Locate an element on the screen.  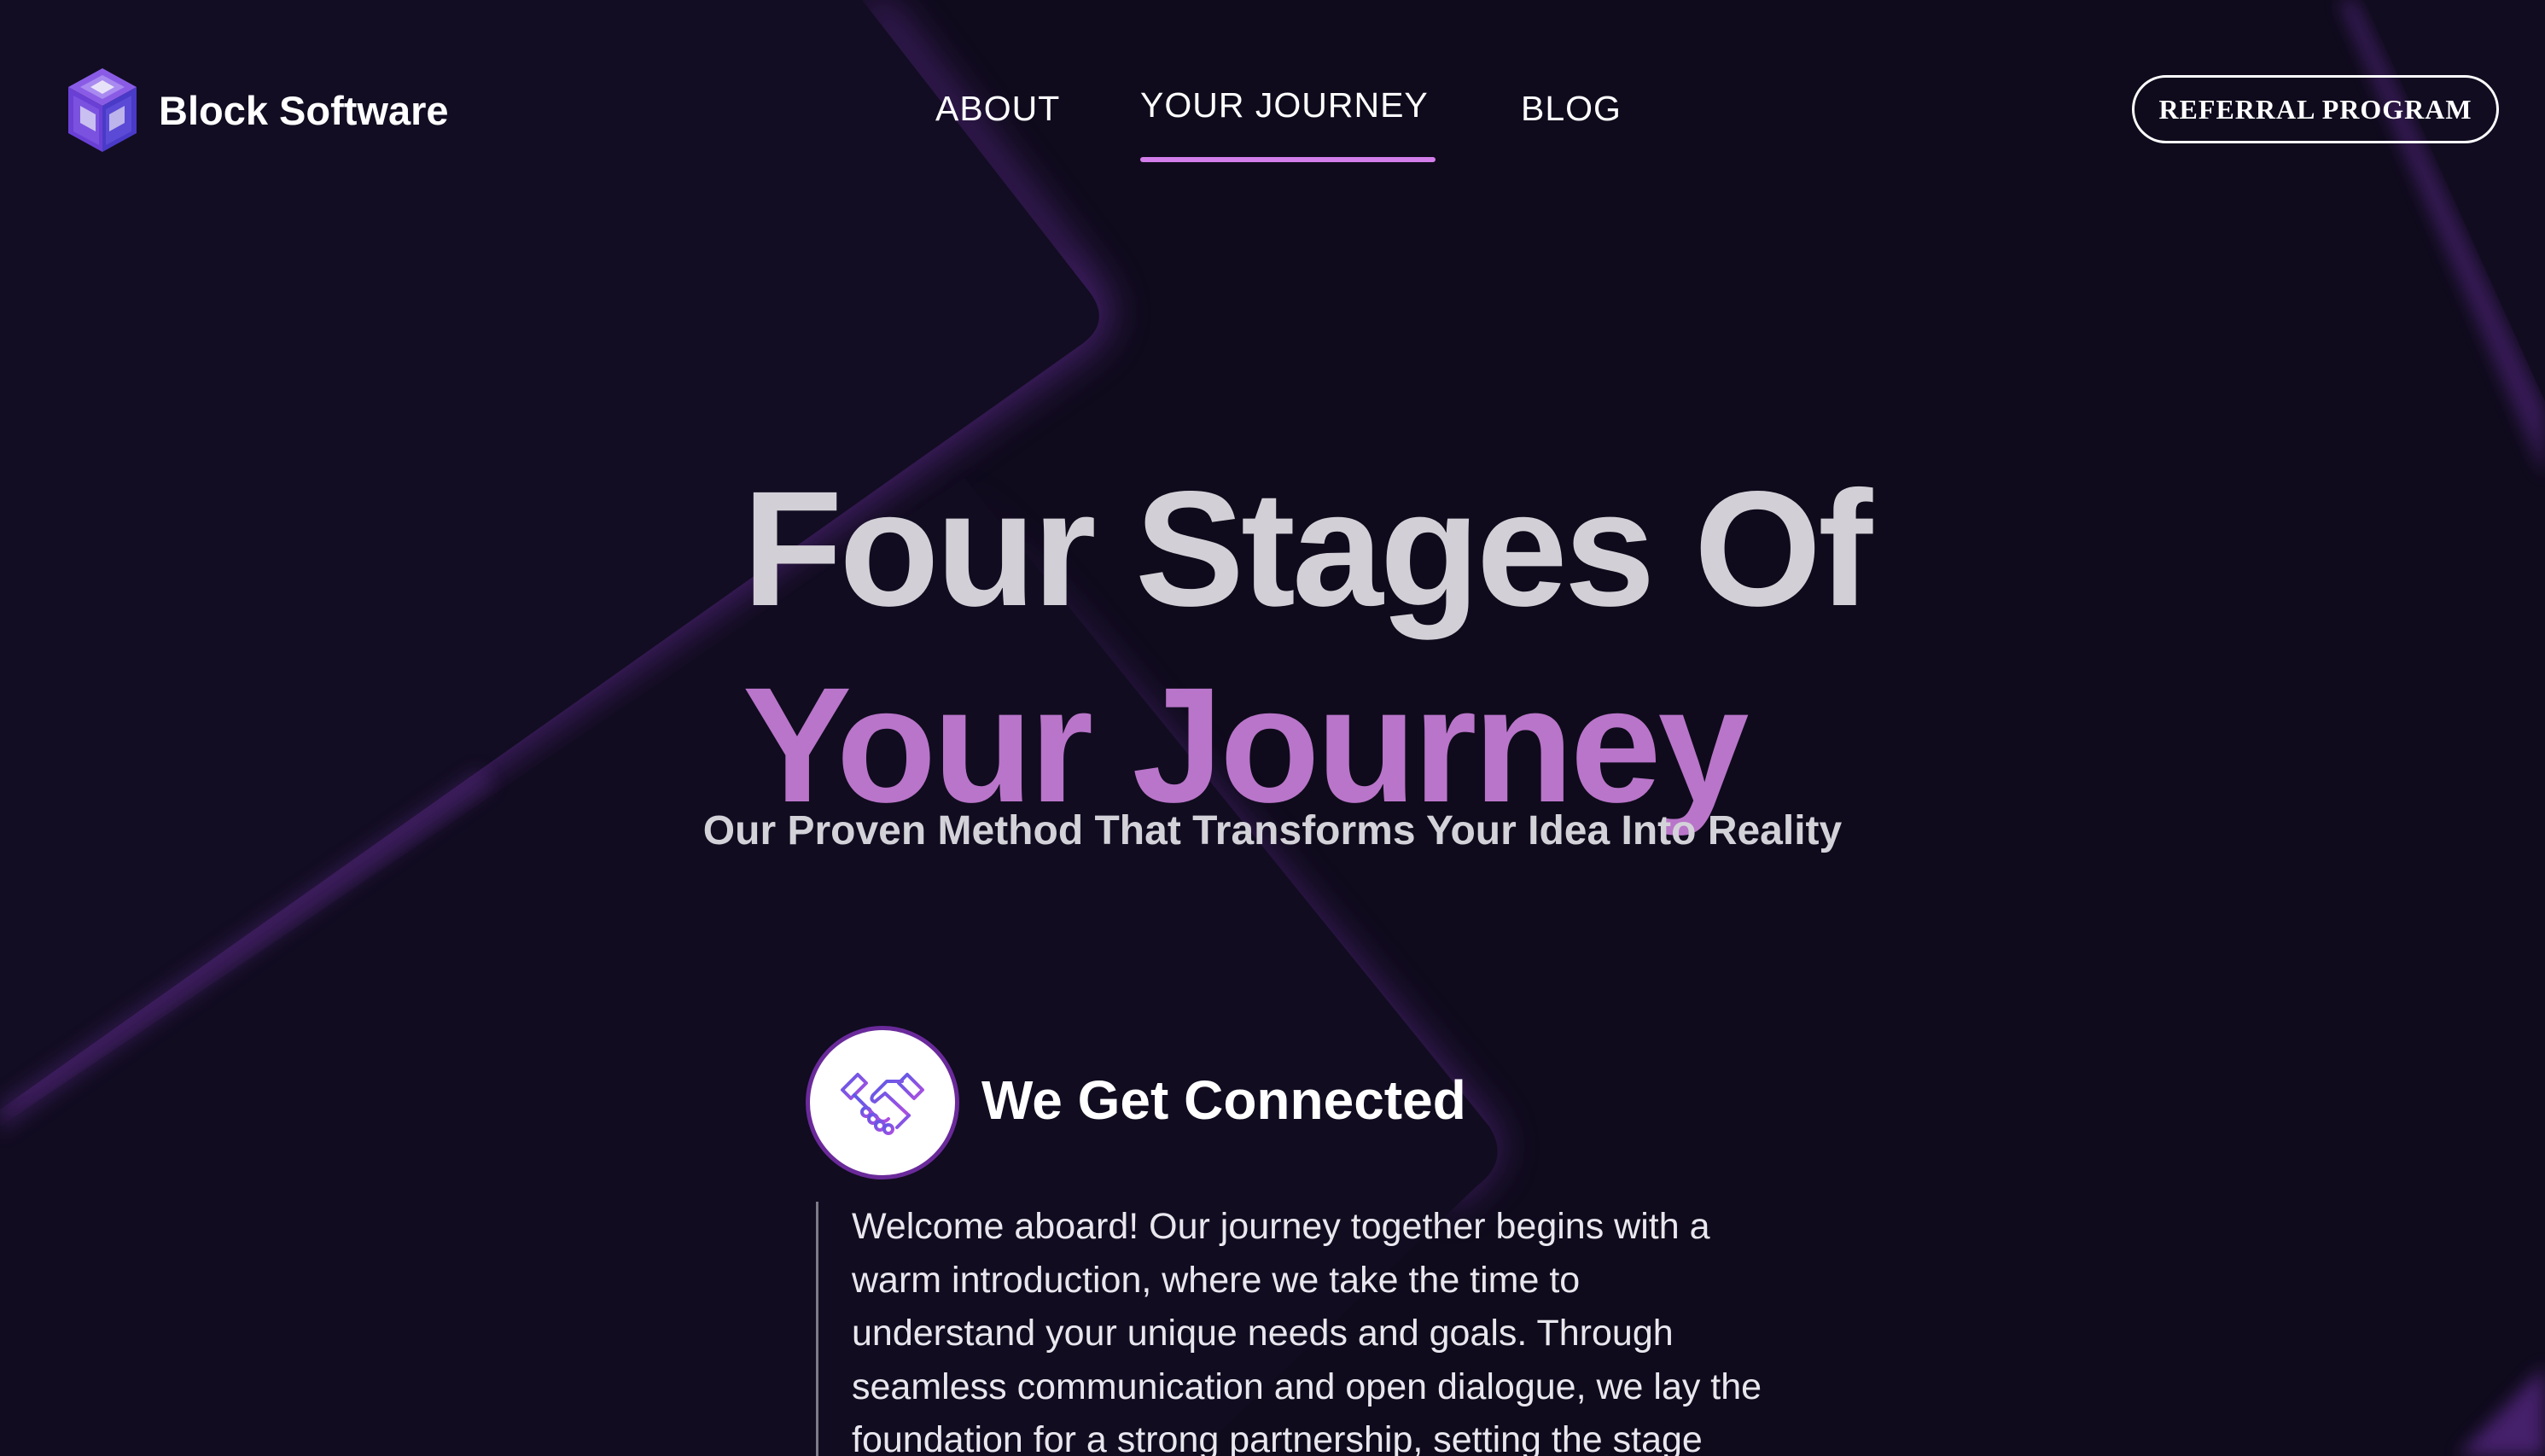
stage-divider is located at coordinates (817, 1329).